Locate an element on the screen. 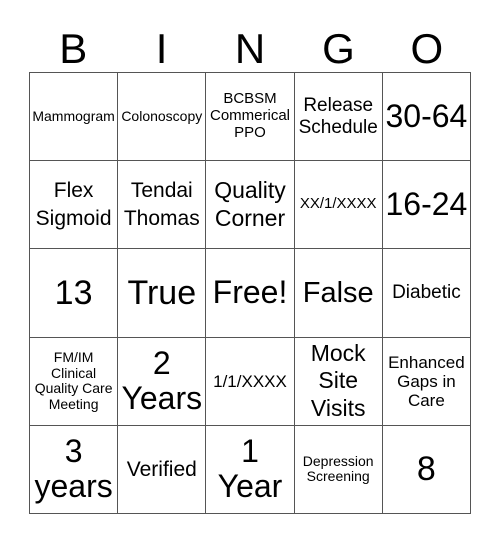 The width and height of the screenshot is (500, 544). free-space-cell: Free! is located at coordinates (250, 293).